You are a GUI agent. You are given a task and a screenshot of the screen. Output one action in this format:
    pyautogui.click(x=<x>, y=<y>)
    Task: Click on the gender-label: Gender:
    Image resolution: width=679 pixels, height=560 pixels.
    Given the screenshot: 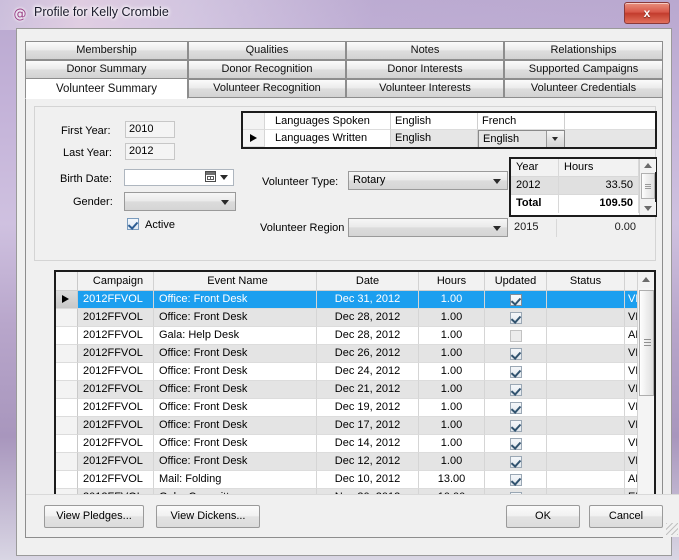 What is the action you would take?
    pyautogui.click(x=93, y=202)
    